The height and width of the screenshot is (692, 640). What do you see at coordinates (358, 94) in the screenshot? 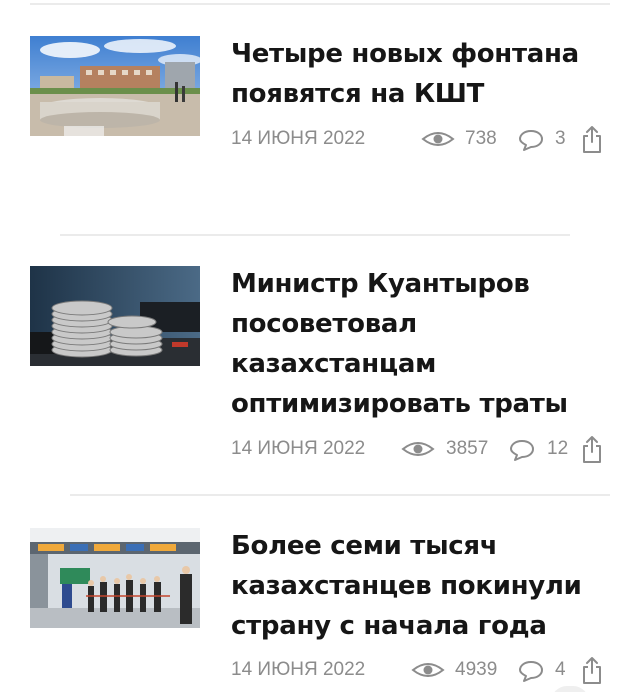
I see `article-title-line: появятся на КШТ` at bounding box center [358, 94].